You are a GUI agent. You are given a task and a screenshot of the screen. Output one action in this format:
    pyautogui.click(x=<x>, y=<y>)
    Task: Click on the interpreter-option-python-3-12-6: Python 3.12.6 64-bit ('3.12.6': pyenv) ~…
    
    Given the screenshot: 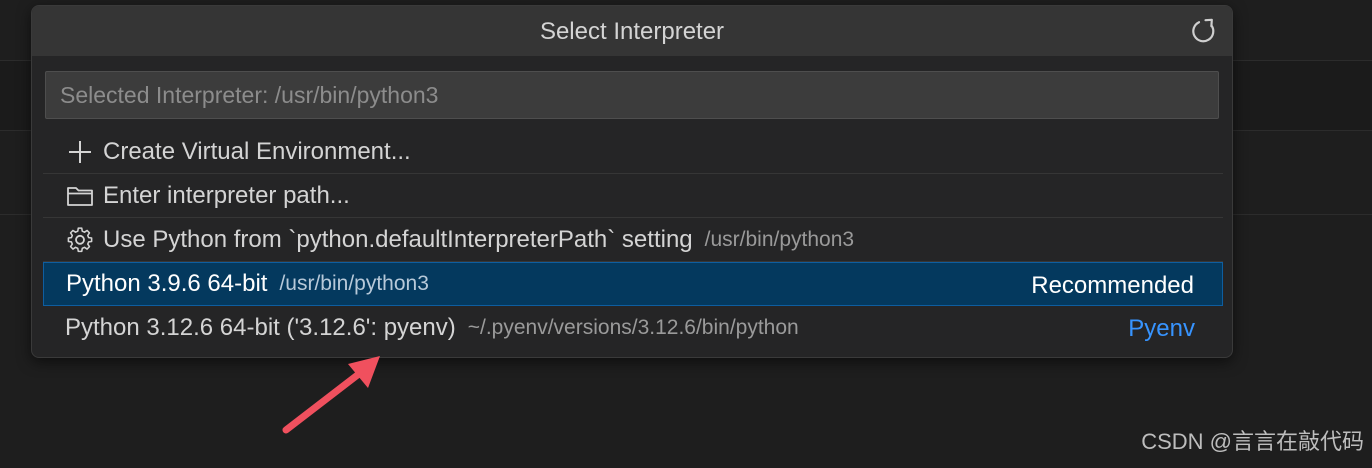 What is the action you would take?
    pyautogui.click(x=633, y=328)
    